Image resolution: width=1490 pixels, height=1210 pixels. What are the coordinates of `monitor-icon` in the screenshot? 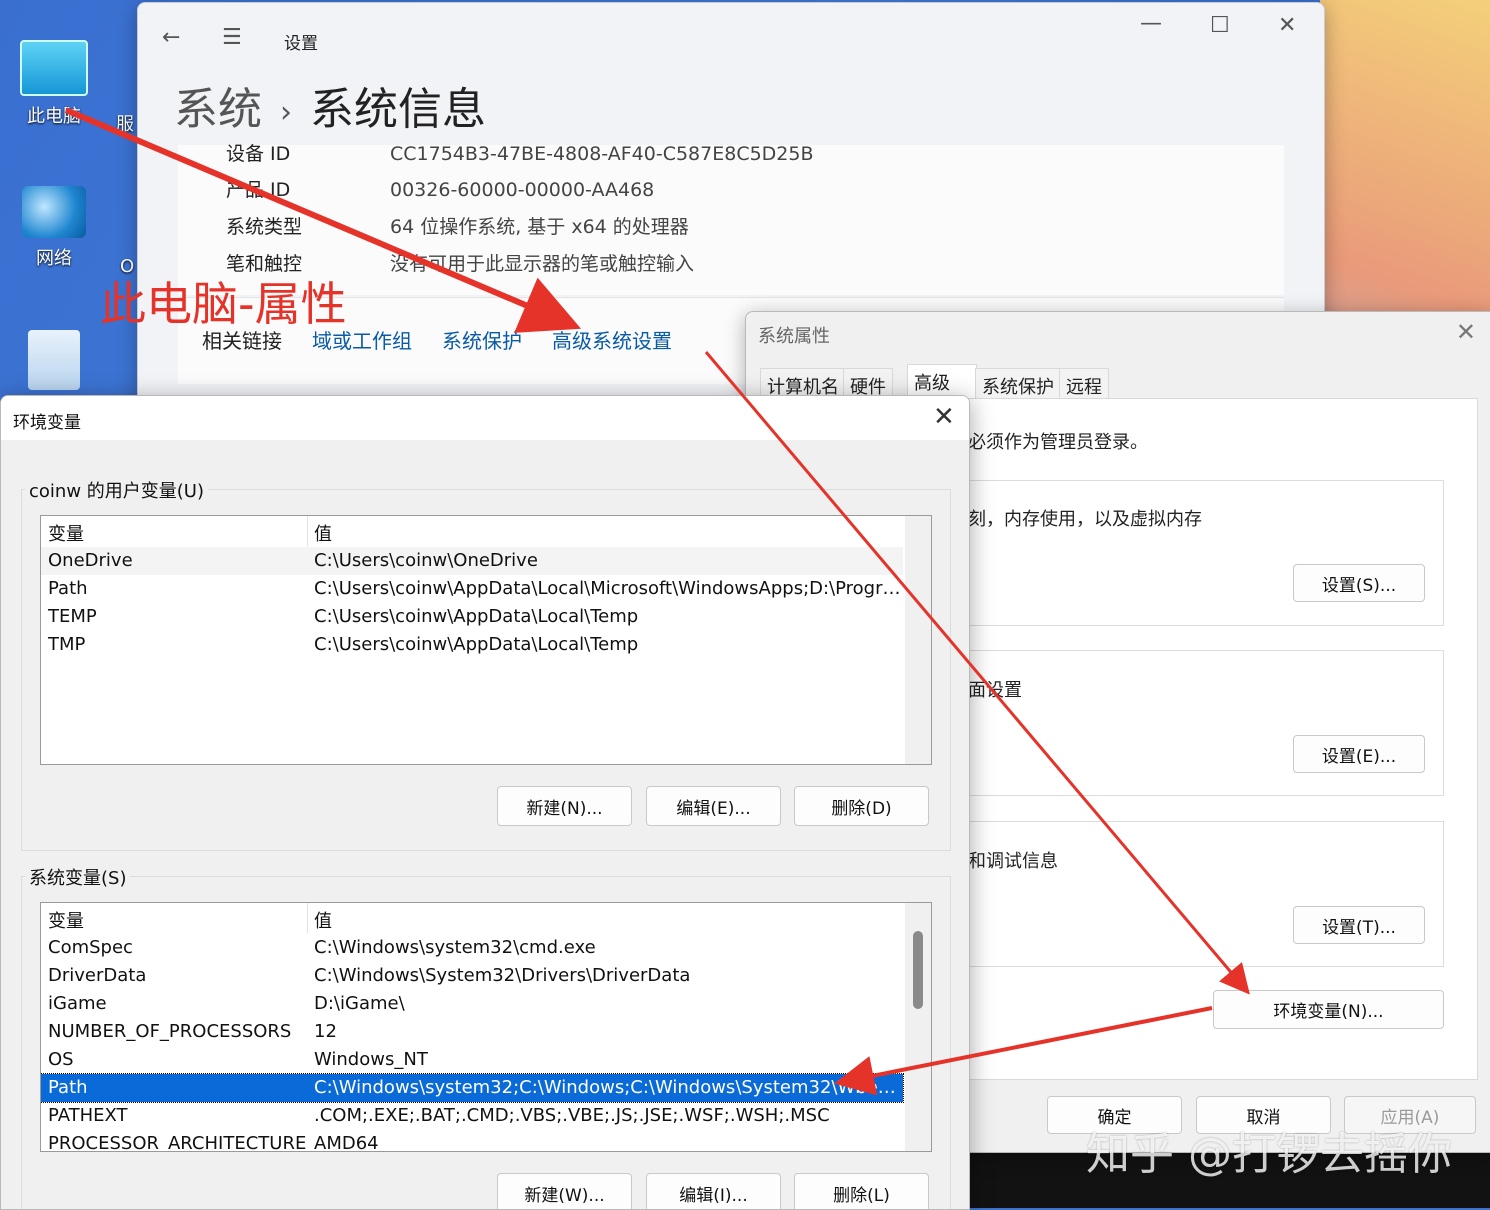 It's located at (54, 68).